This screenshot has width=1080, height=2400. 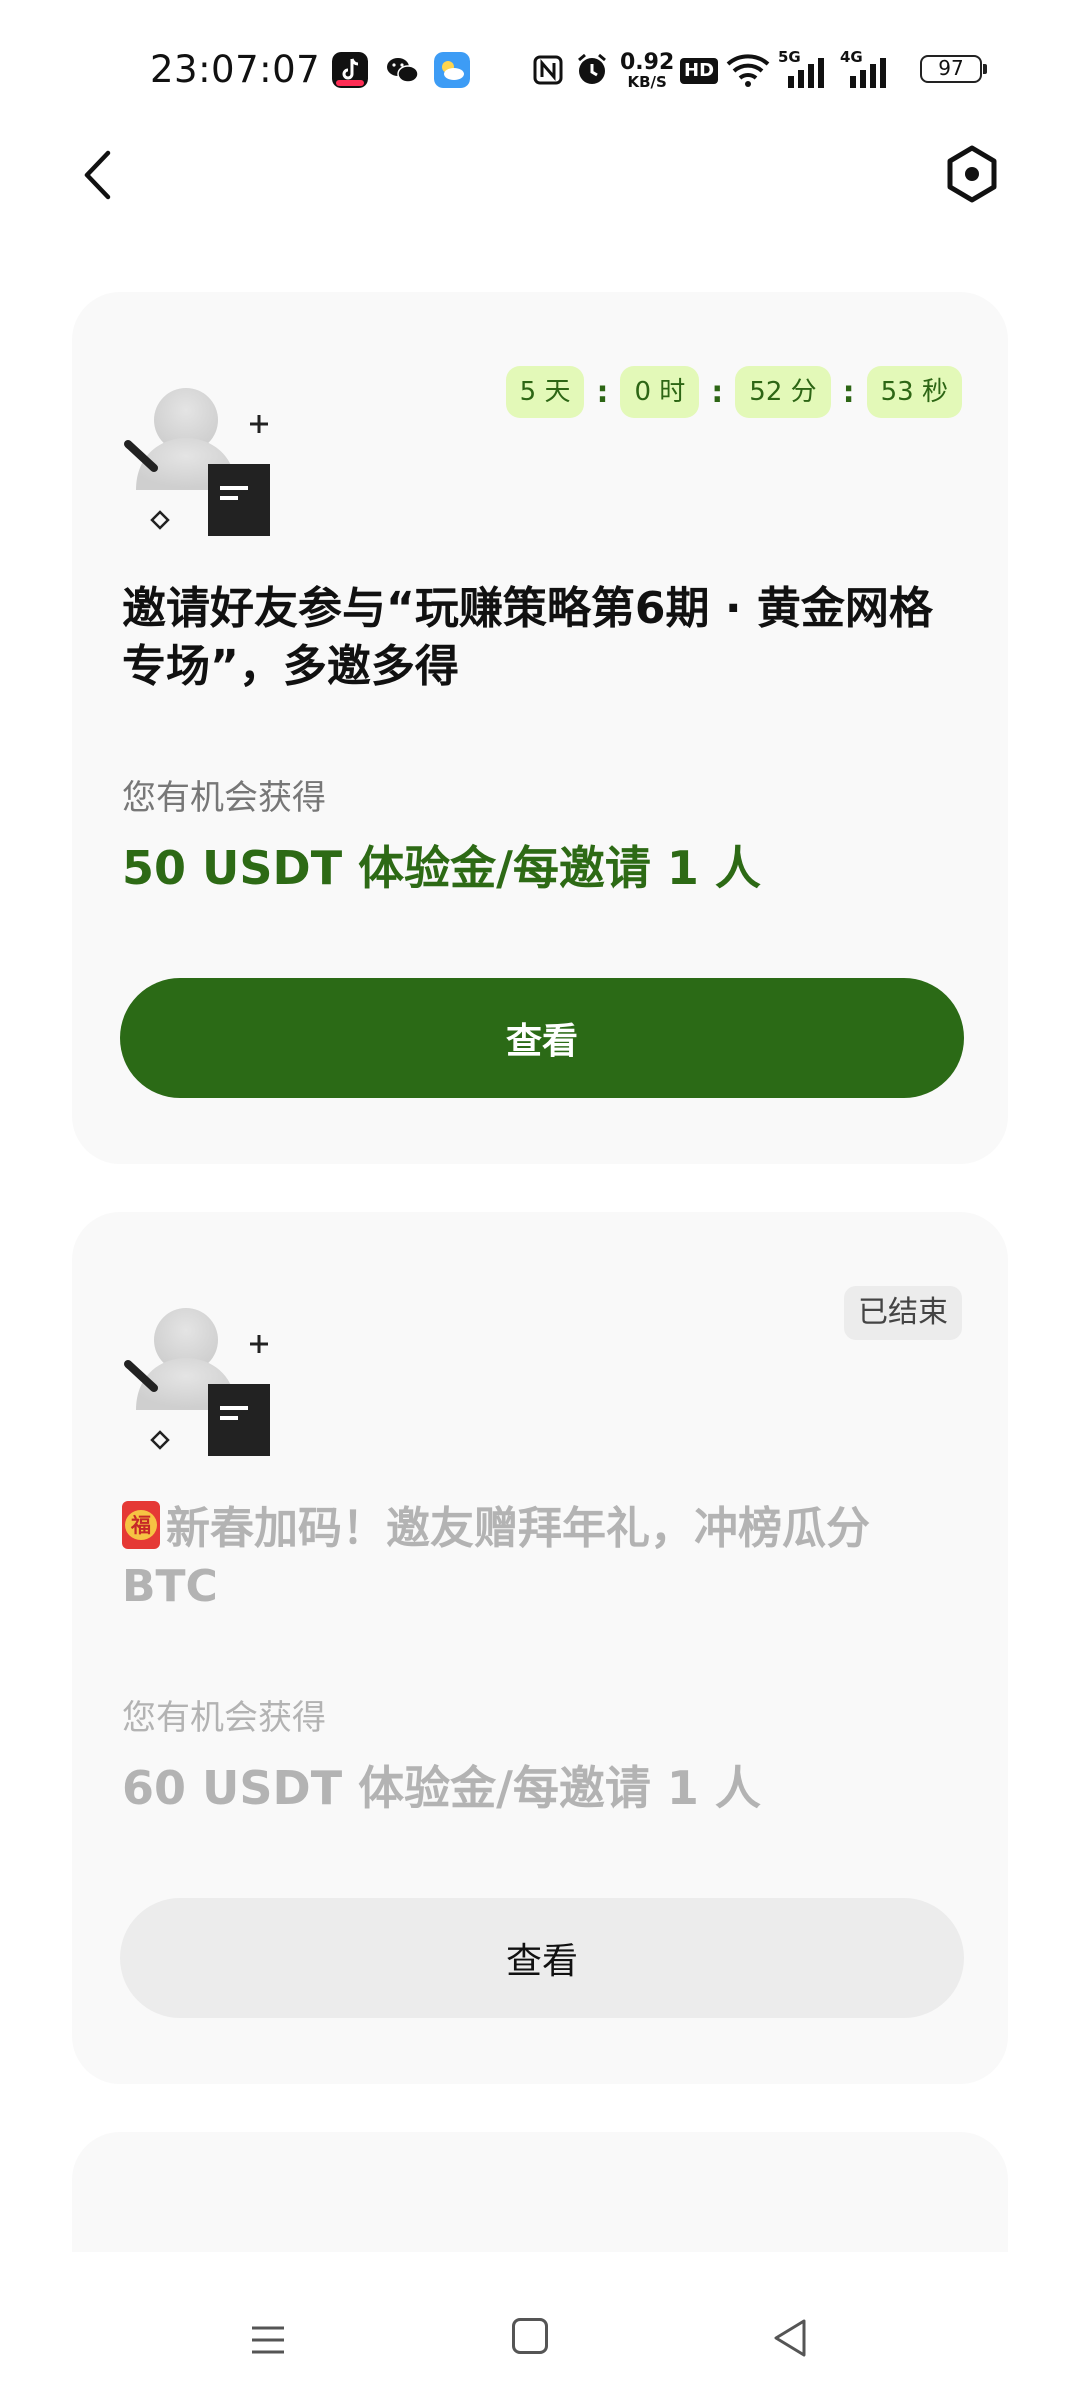 What do you see at coordinates (592, 68) in the screenshot?
I see `alarm-icon` at bounding box center [592, 68].